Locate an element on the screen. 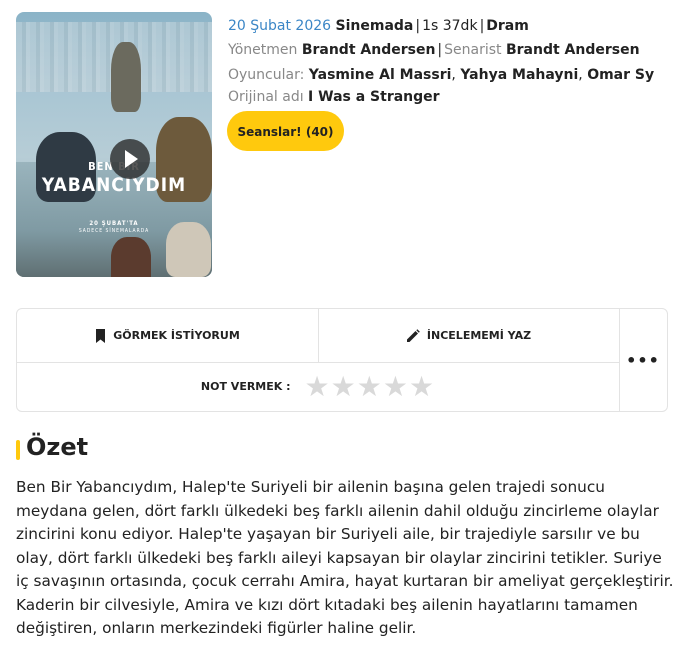 Image resolution: width=679 pixels, height=666 pixels. writer-label: Senarist is located at coordinates (473, 50).